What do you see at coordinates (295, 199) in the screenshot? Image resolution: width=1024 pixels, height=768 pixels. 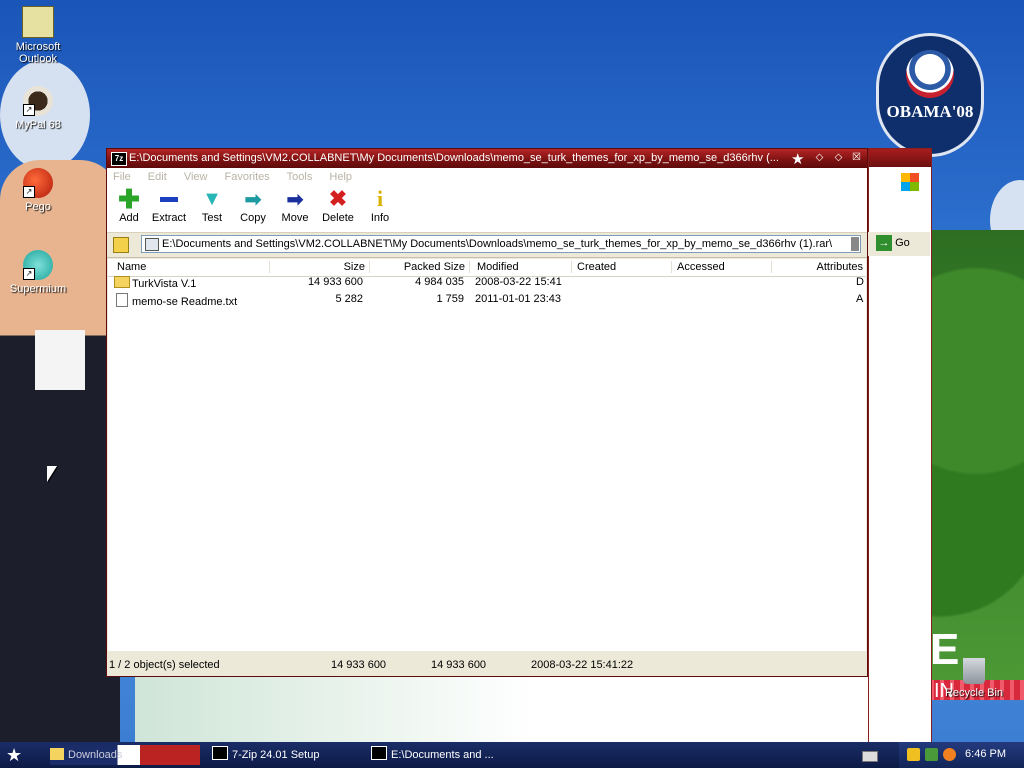 I see `move-arrow-icon: ➡` at bounding box center [295, 199].